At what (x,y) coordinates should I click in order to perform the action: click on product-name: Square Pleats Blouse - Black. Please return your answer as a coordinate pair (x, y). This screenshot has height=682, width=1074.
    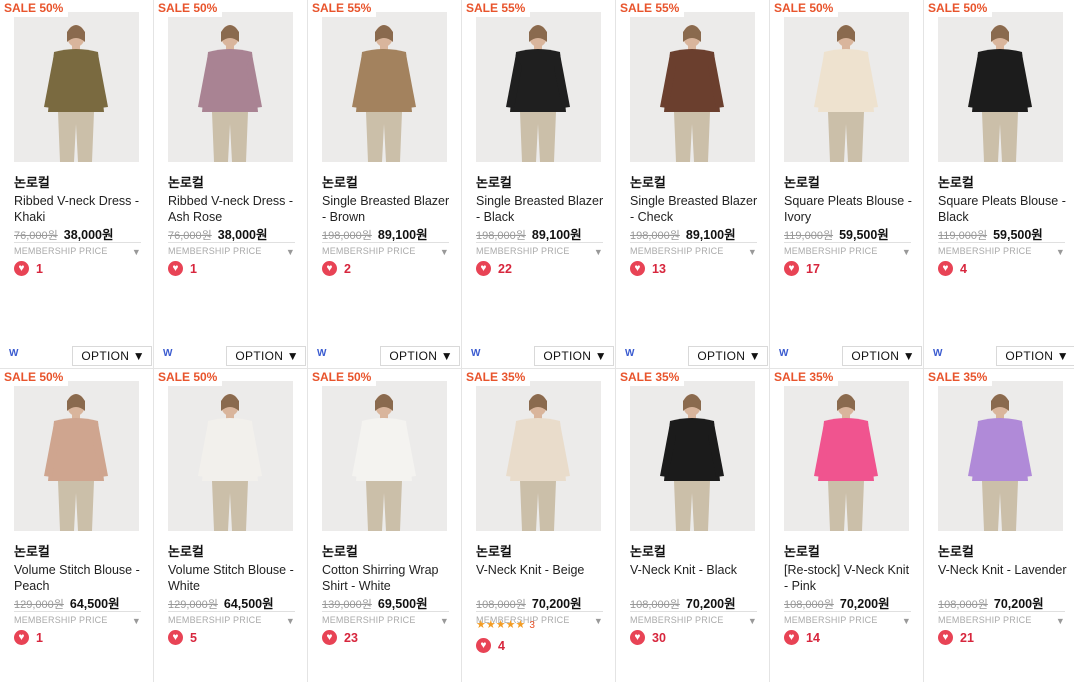
    Looking at the image, I should click on (1003, 209).